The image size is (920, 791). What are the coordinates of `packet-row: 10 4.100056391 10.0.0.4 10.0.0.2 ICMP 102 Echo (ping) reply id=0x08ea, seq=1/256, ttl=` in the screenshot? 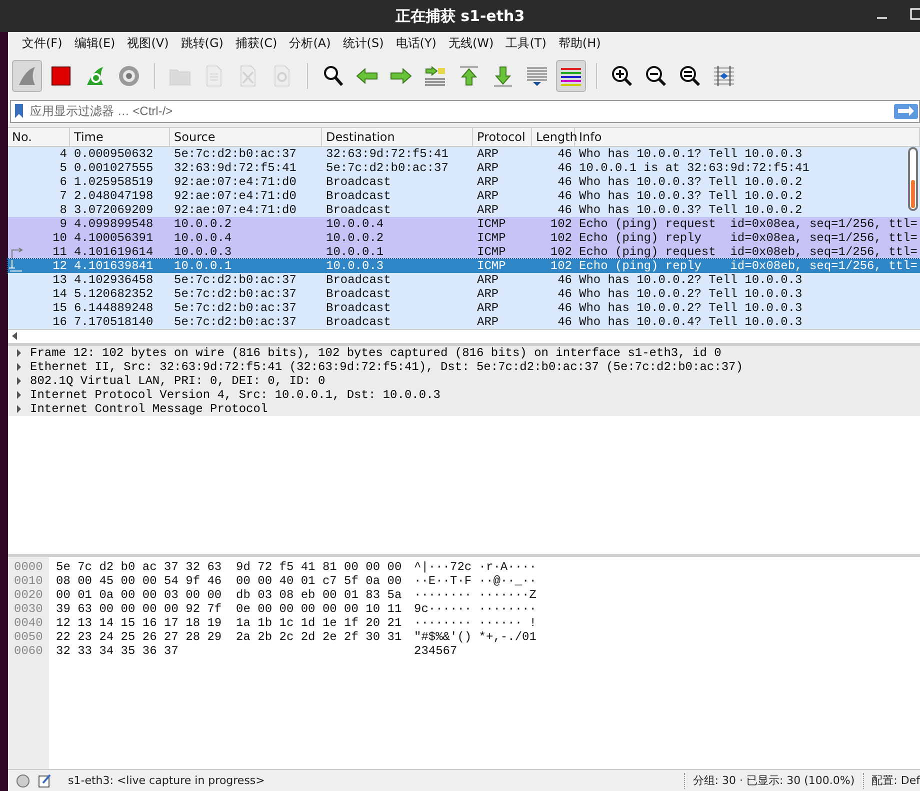 It's located at (464, 237).